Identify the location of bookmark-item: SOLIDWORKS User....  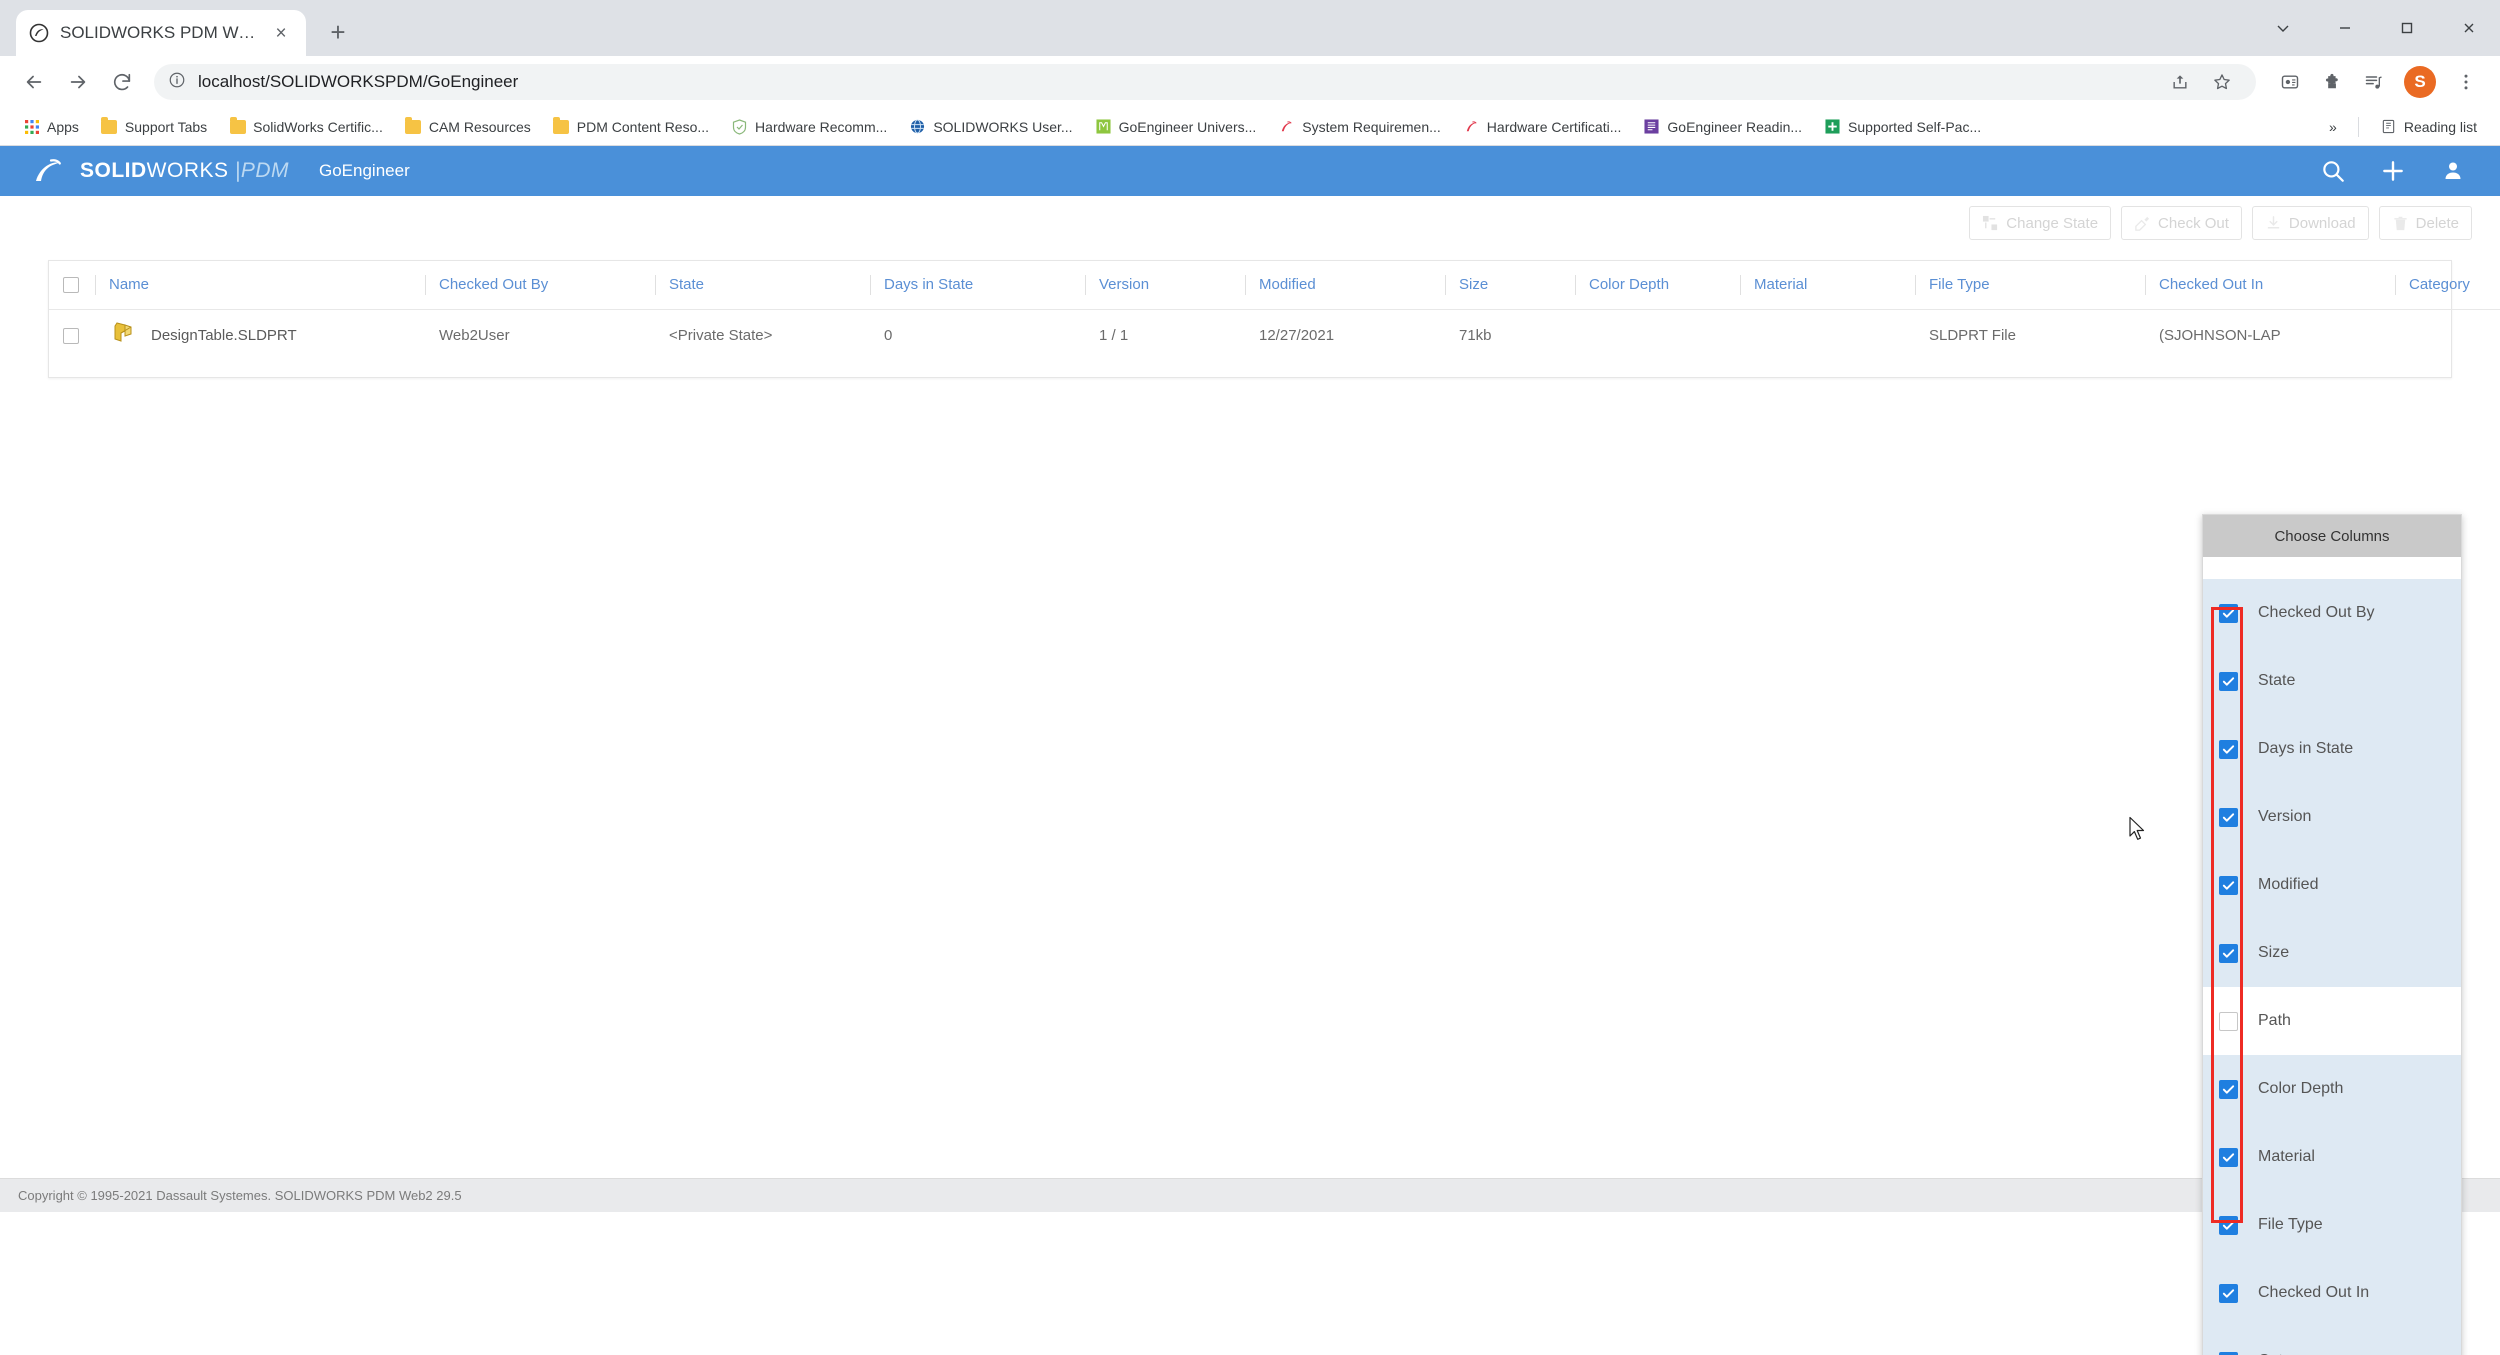
(990, 126).